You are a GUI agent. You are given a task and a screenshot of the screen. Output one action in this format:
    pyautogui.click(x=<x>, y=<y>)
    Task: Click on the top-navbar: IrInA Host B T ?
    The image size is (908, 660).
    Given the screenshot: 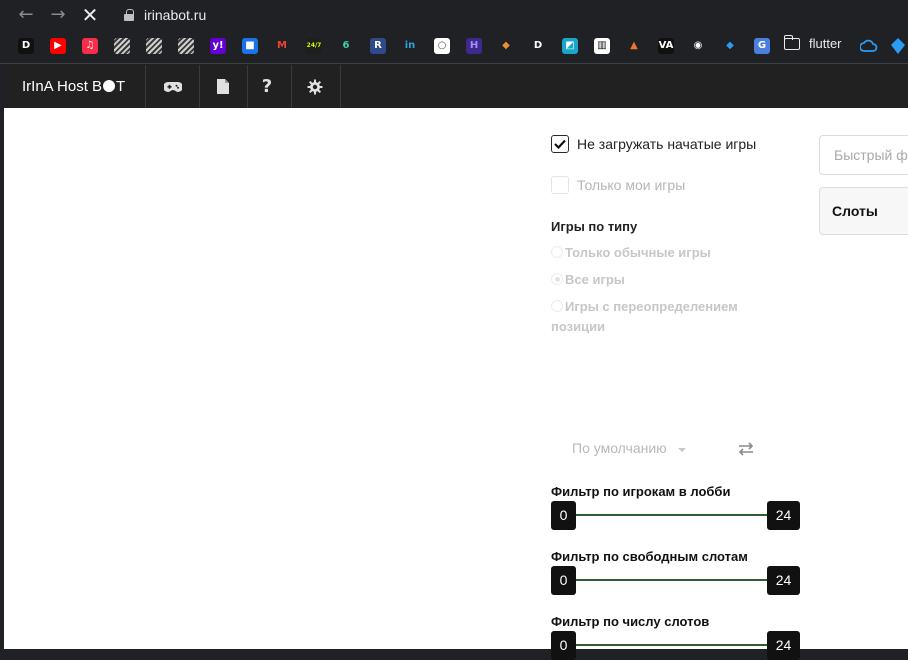 What is the action you would take?
    pyautogui.click(x=456, y=86)
    